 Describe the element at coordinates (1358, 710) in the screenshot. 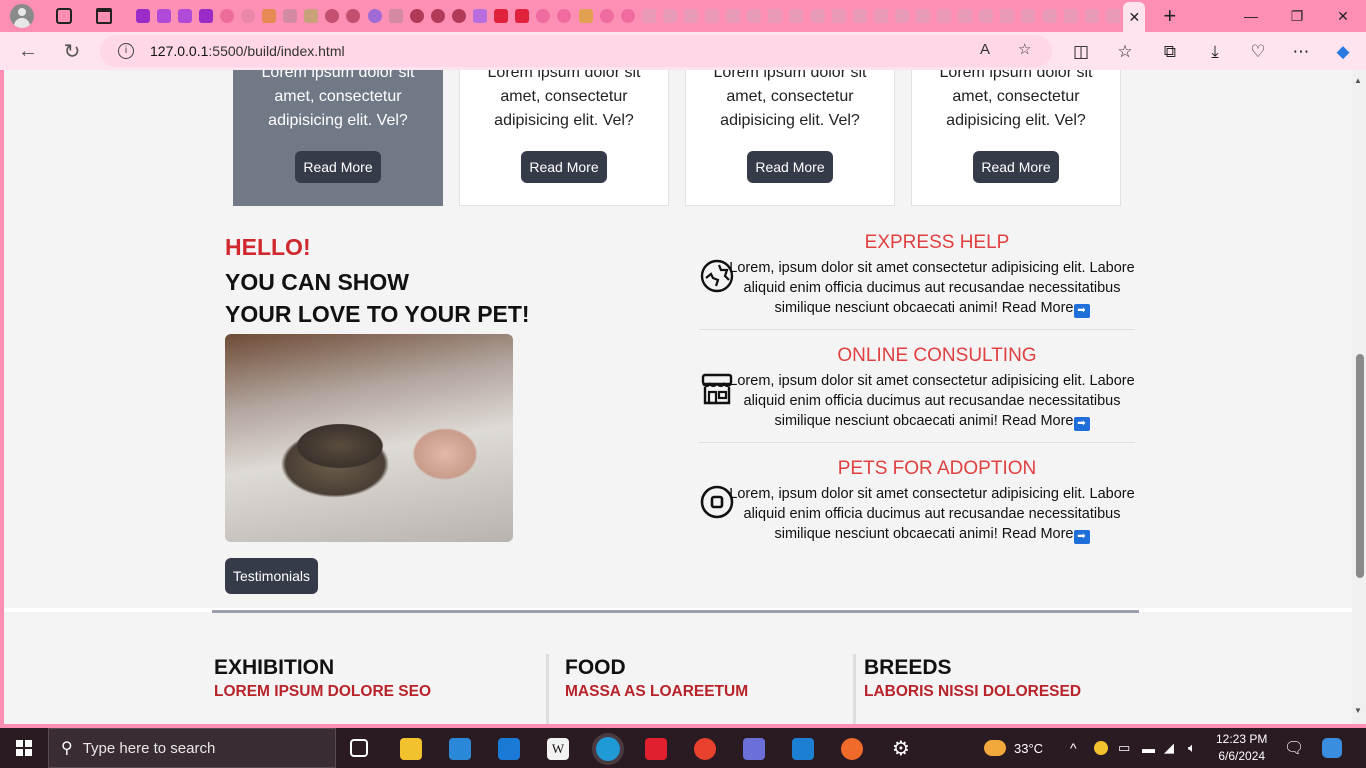

I see `scroll-down-icon: ▼` at that location.